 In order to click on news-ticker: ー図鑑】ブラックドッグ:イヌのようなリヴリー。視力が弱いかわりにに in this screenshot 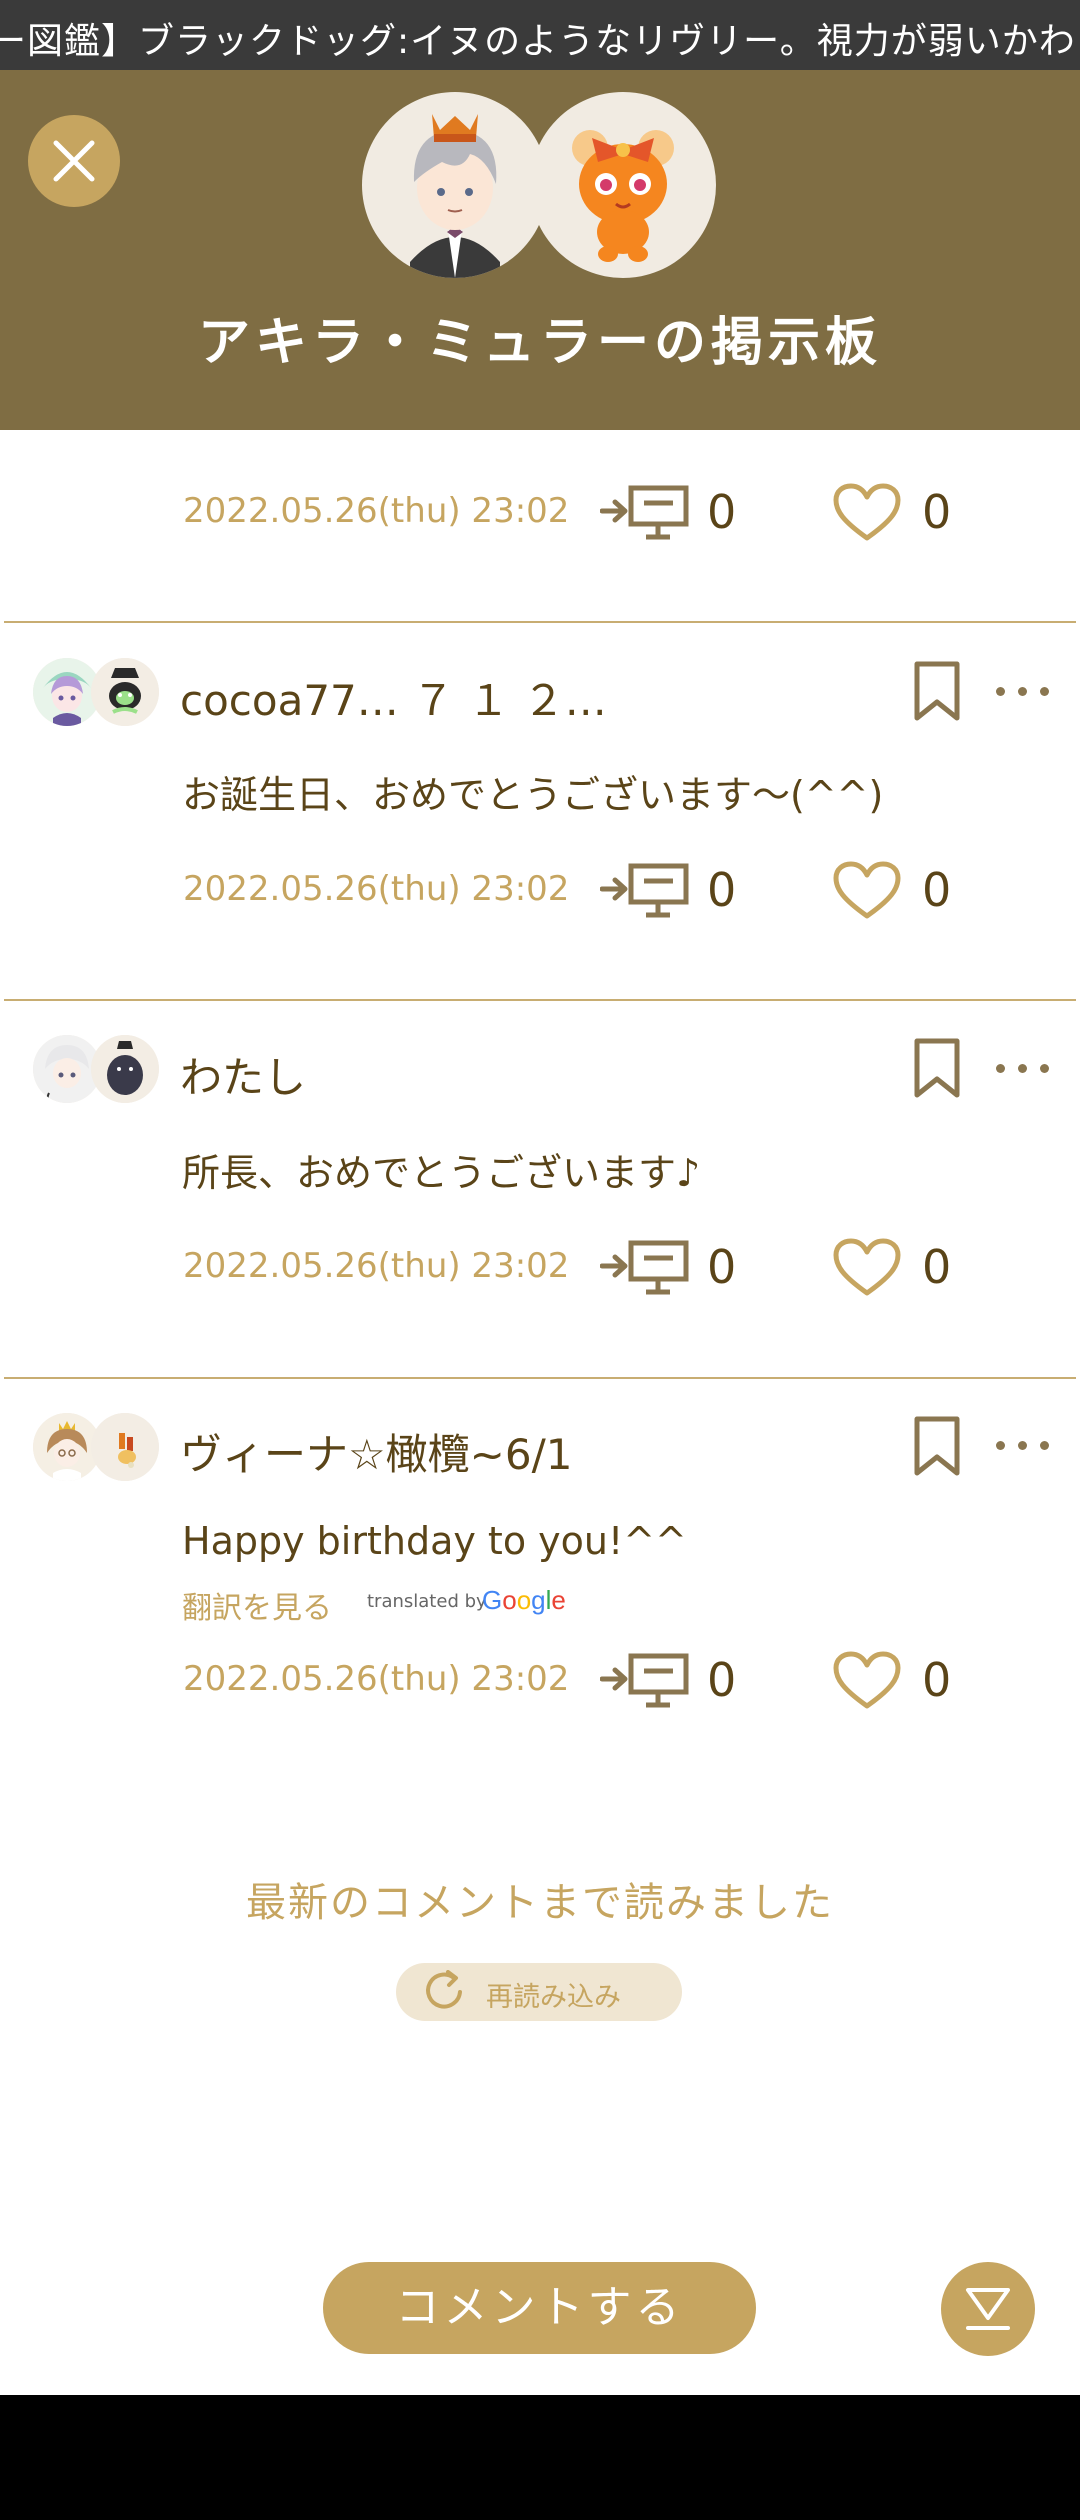, I will do `click(540, 35)`.